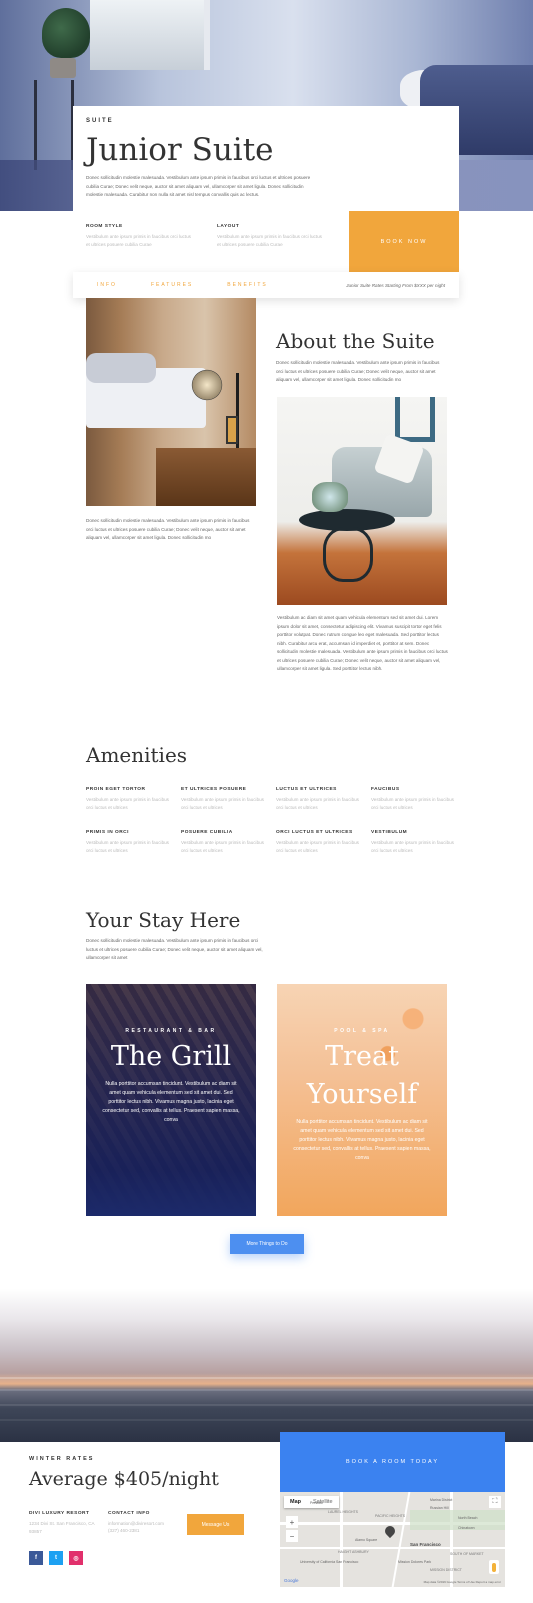 This screenshot has width=533, height=1603. Describe the element at coordinates (362, 1031) in the screenshot. I see `spa-kicker: POOL & SPA` at that location.